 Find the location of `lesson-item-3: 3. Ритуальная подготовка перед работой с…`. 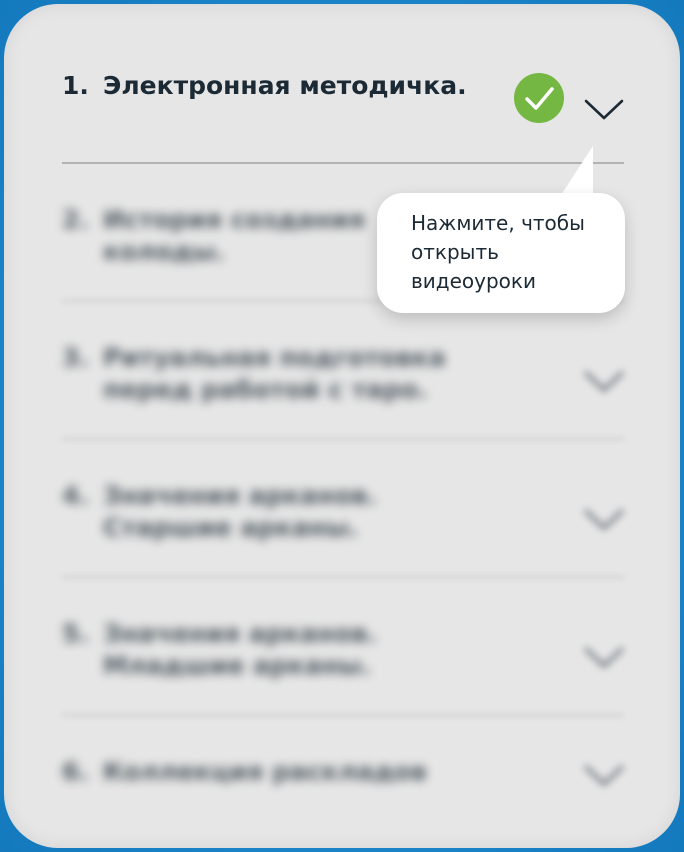

lesson-item-3: 3. Ритуальная подготовка перед работой с… is located at coordinates (343, 377).